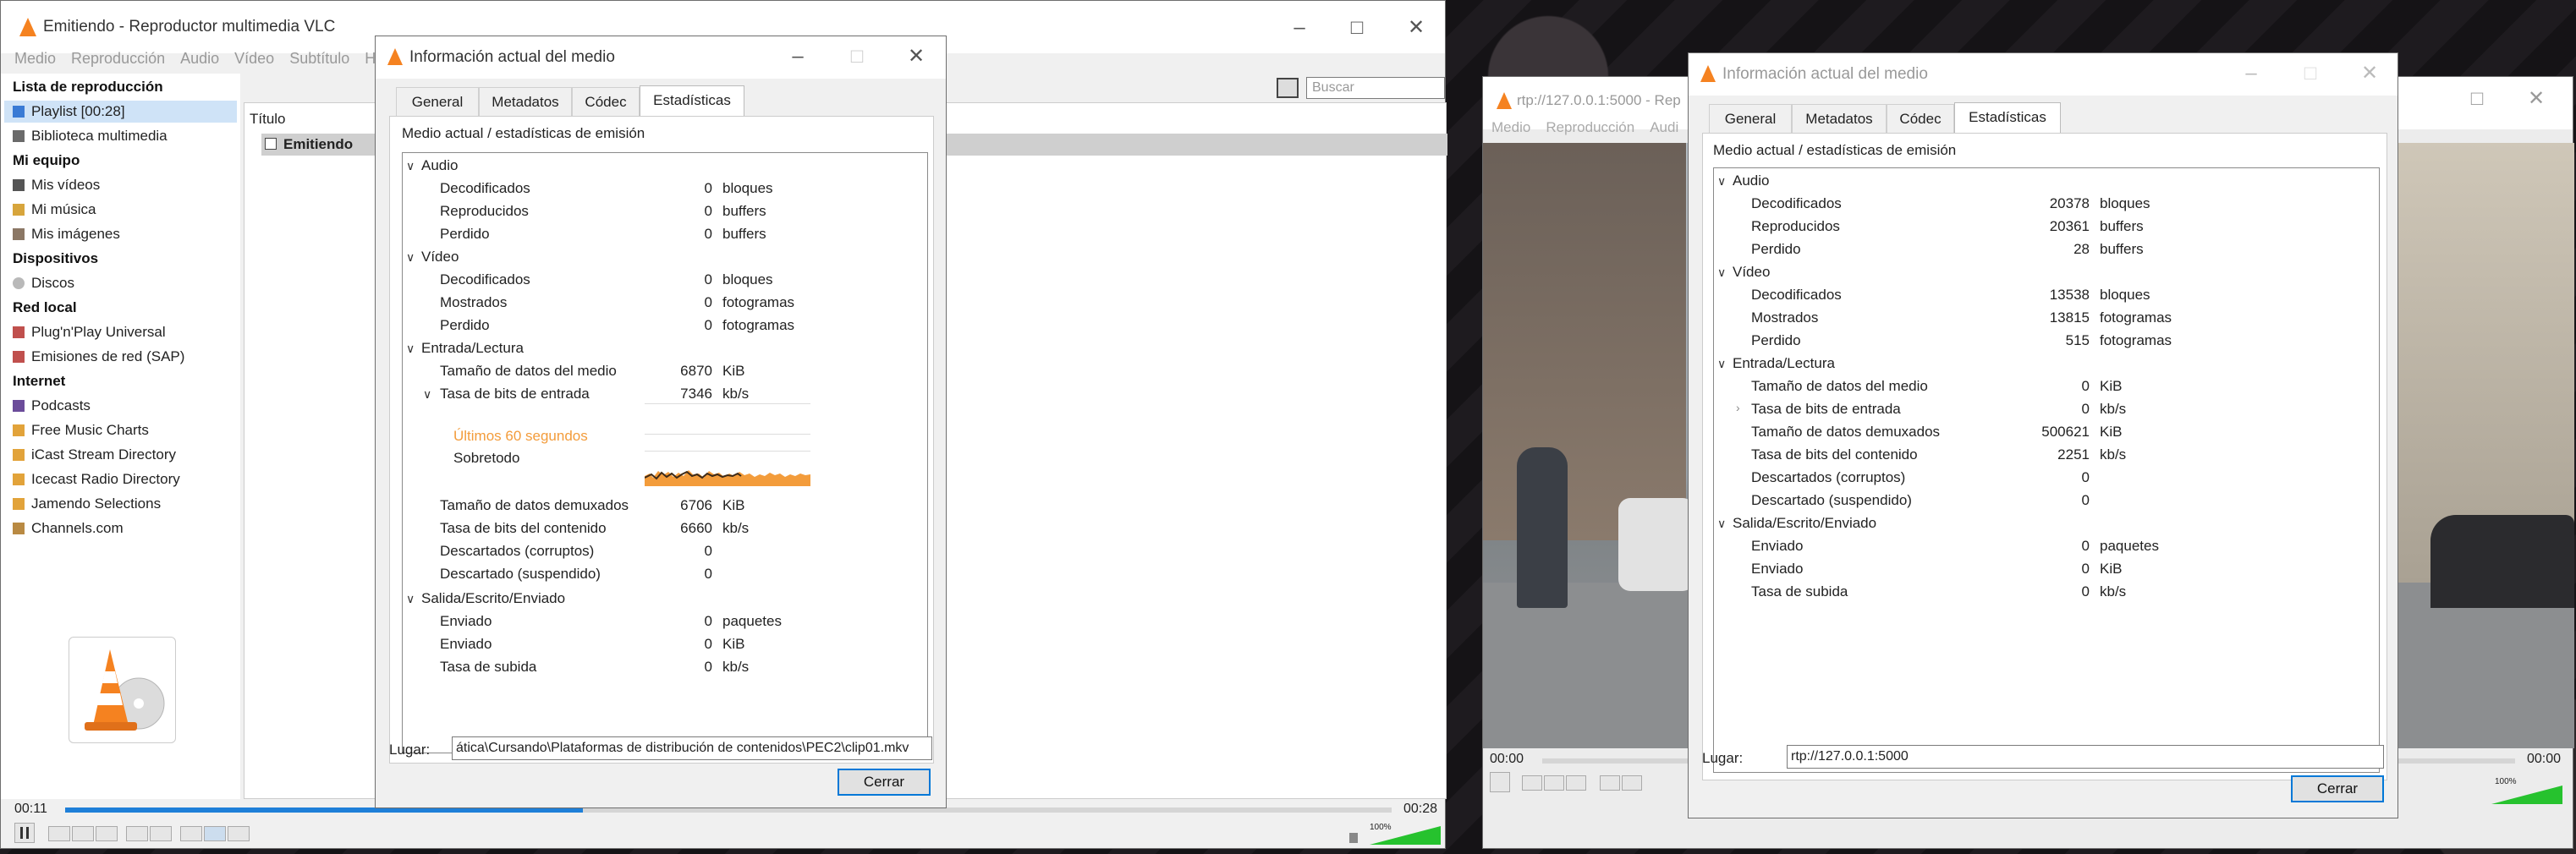 The image size is (2576, 854). Describe the element at coordinates (67, 234) in the screenshot. I see `sidebar-item-my-images: Mis imágenes` at that location.